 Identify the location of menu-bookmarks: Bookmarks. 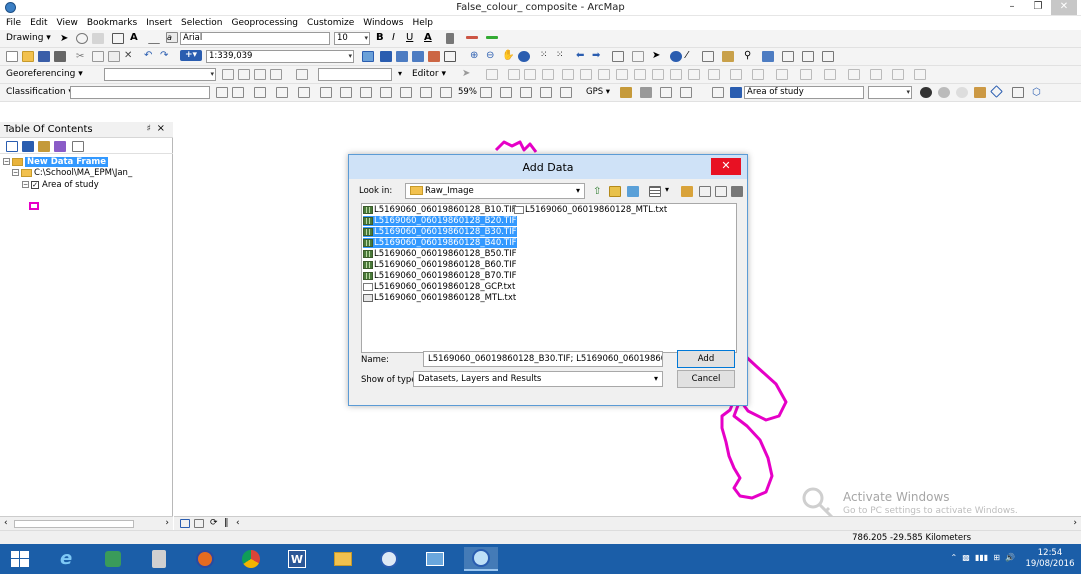
(112, 23).